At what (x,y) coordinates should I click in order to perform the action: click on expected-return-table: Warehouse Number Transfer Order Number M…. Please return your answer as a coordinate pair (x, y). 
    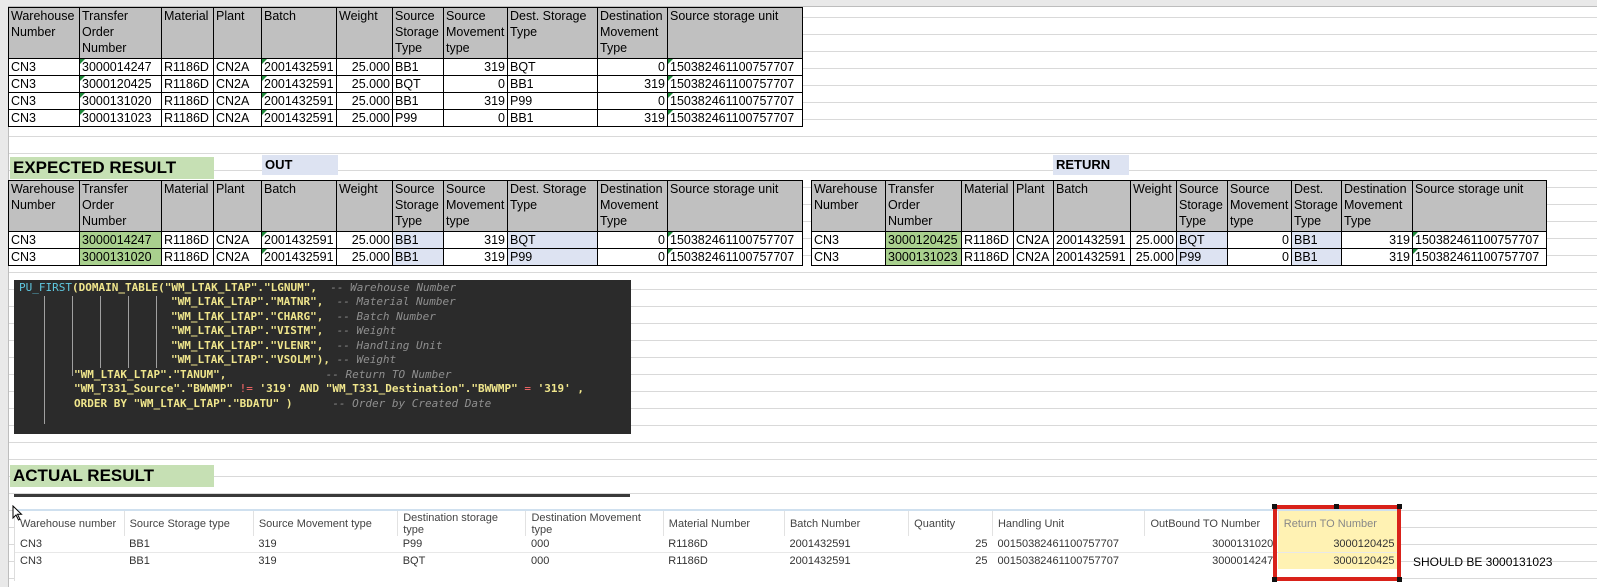
    Looking at the image, I should click on (1179, 223).